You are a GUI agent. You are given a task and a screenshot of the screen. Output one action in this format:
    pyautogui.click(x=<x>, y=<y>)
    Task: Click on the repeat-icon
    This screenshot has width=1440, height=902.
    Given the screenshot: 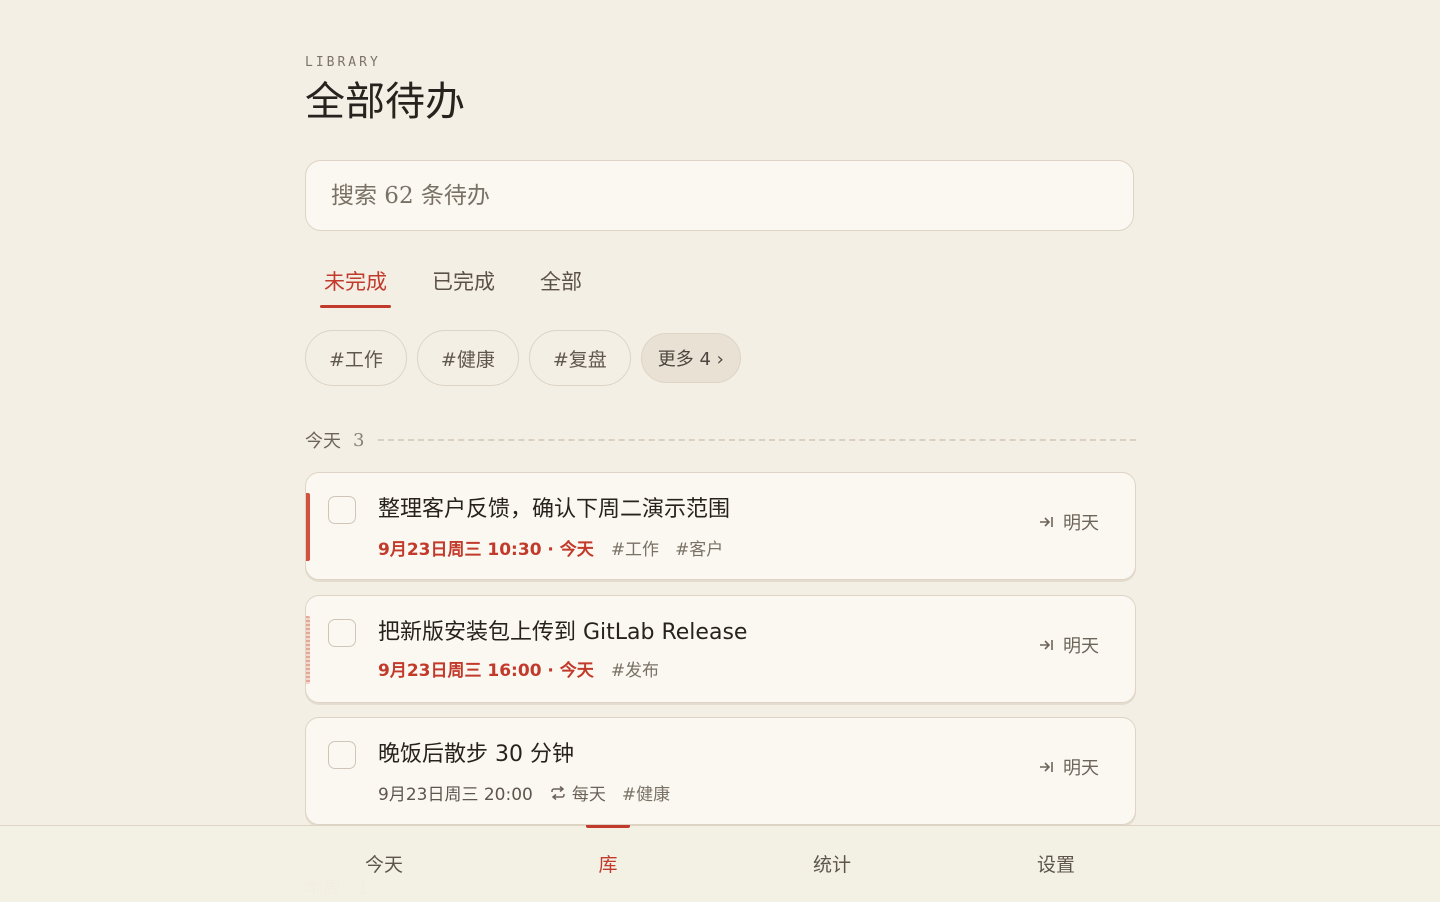 What is the action you would take?
    pyautogui.click(x=558, y=792)
    